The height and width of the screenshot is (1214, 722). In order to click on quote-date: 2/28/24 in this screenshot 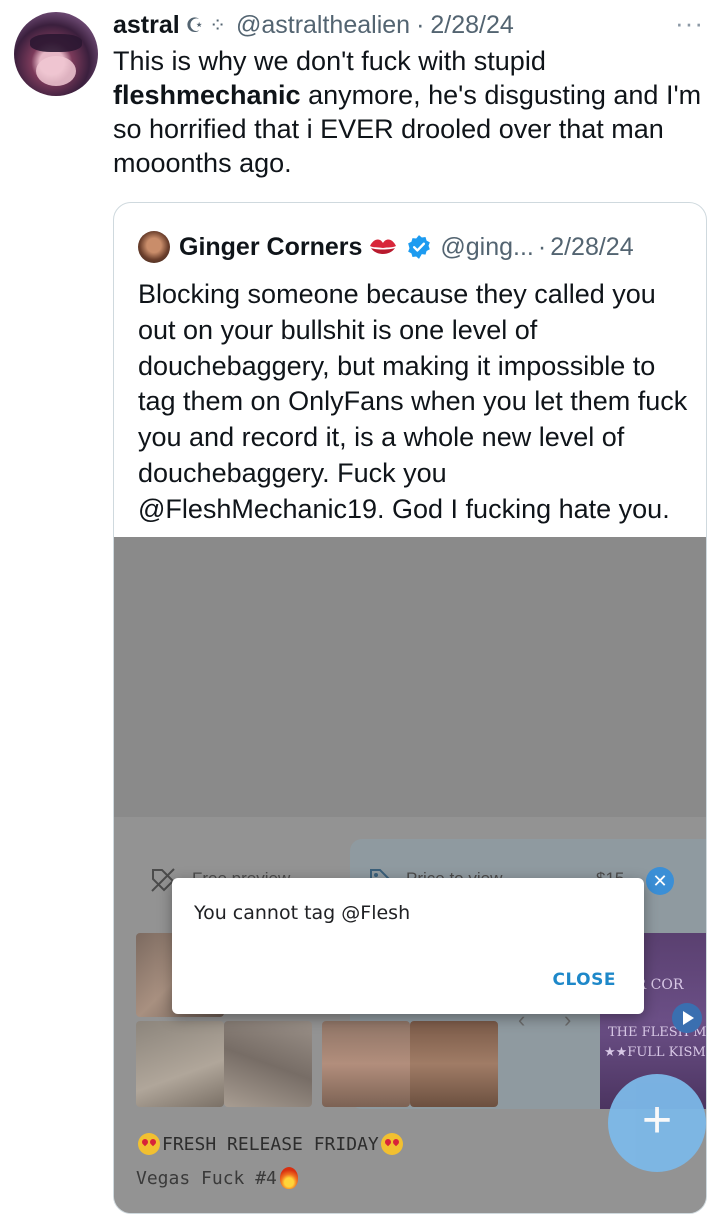, I will do `click(591, 247)`.